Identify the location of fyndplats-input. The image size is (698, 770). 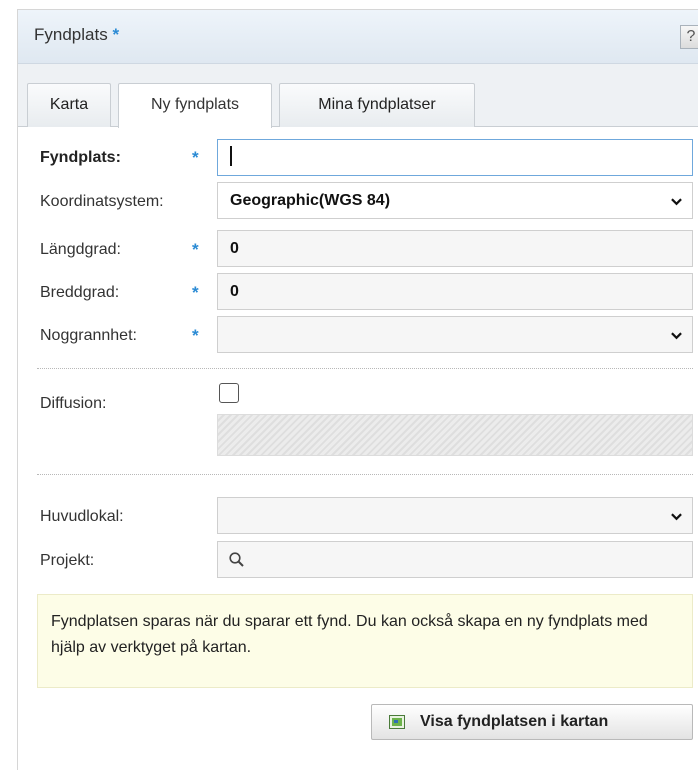
(455, 157).